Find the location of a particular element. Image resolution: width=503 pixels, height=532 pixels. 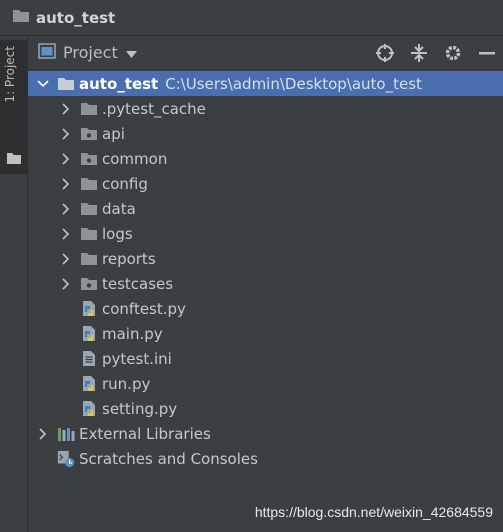

project-toolbar: Project is located at coordinates (265, 53).